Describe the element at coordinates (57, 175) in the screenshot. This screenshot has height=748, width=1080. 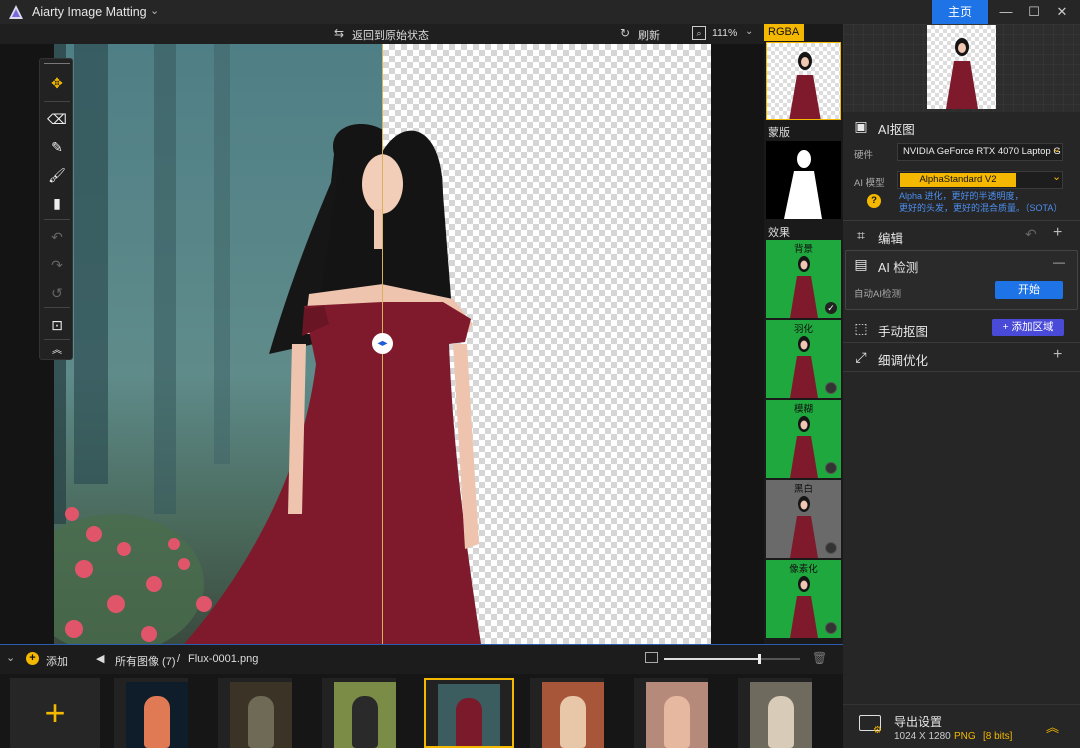
I see `brush-icon: 🖌` at that location.